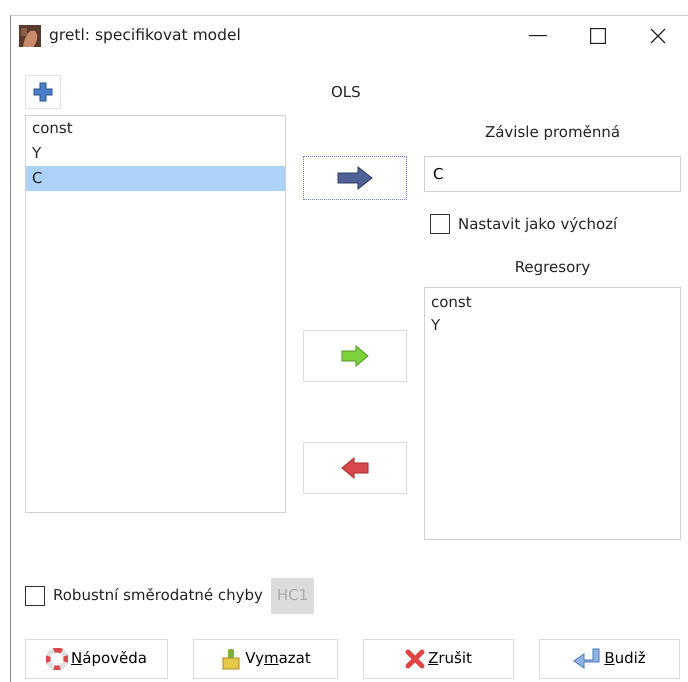  I want to click on set-dependent-button, so click(355, 178).